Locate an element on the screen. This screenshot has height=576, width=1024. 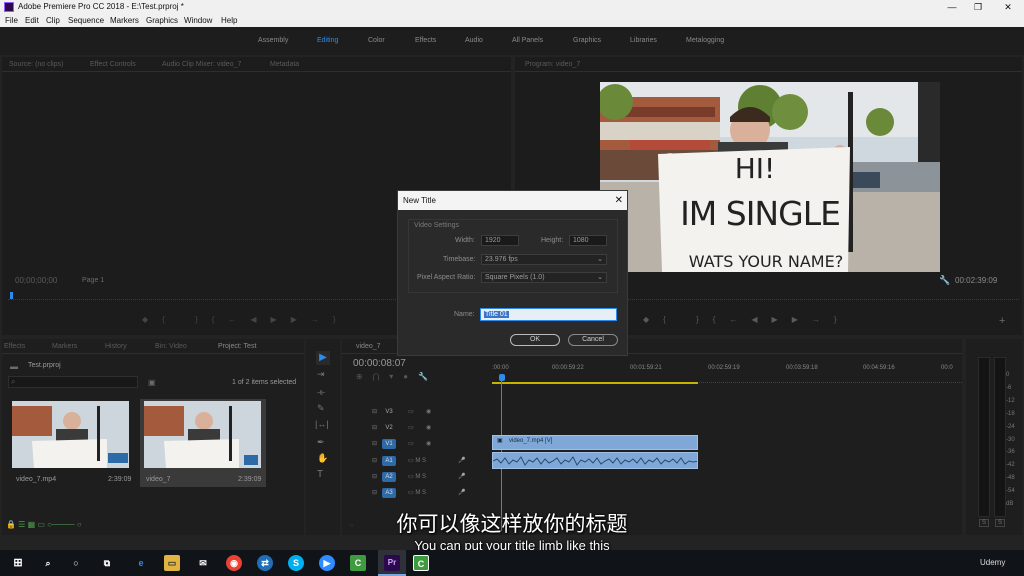
video-clip: ▣ video_7.mp4 [V] is located at coordinates (595, 442).